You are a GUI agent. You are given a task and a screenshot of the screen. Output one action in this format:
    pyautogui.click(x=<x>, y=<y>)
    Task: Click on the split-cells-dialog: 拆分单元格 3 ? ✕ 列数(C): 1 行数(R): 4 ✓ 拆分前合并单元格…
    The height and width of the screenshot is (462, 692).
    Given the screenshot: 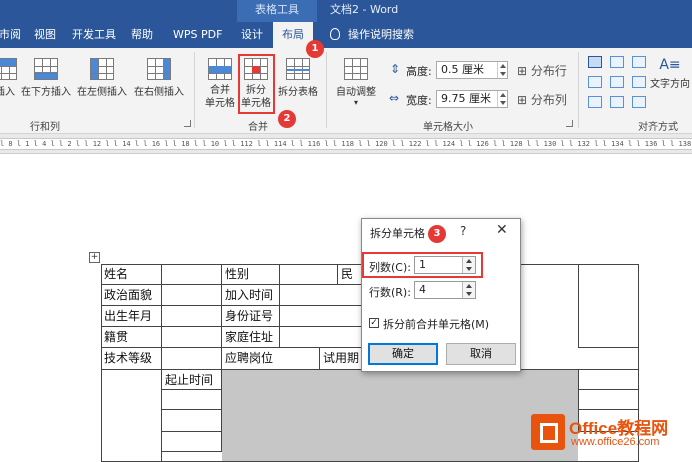 What is the action you would take?
    pyautogui.click(x=441, y=295)
    